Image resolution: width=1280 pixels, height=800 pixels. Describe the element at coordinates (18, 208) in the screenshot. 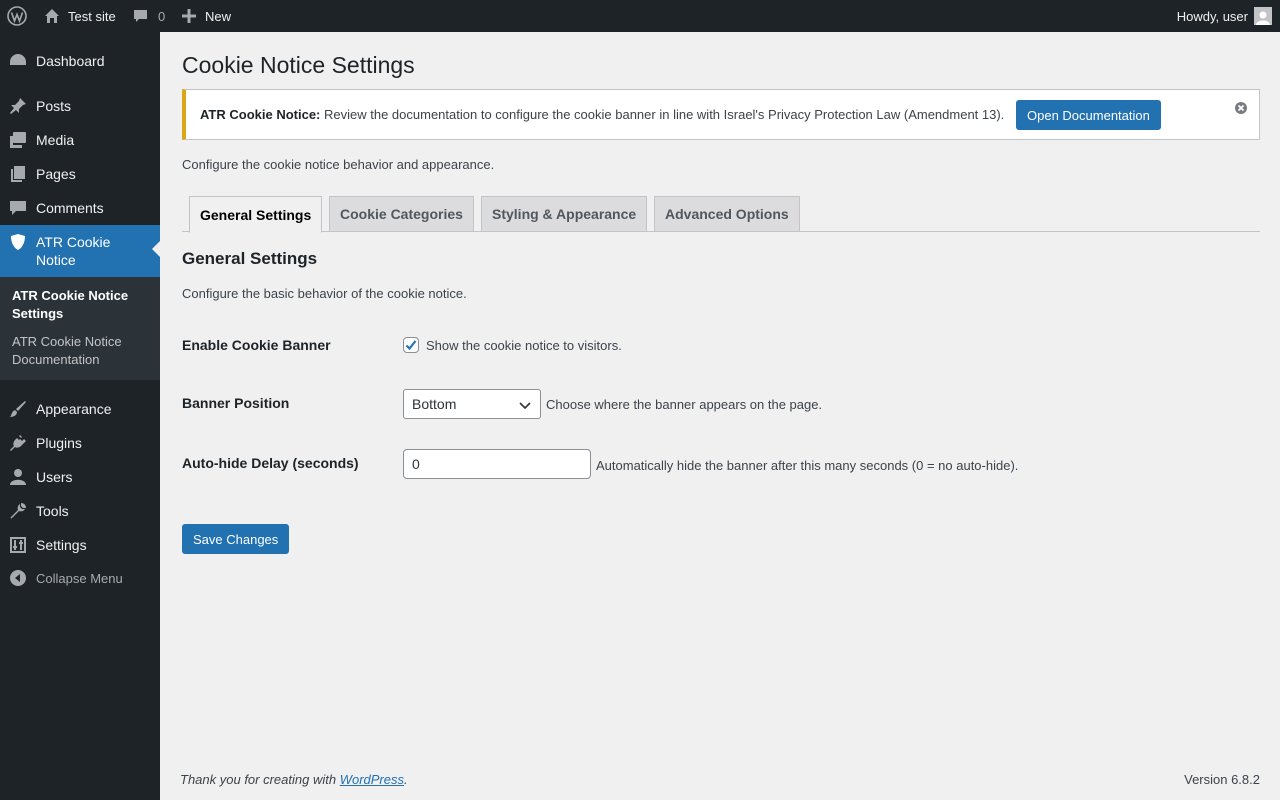

I see `comment-icon` at that location.